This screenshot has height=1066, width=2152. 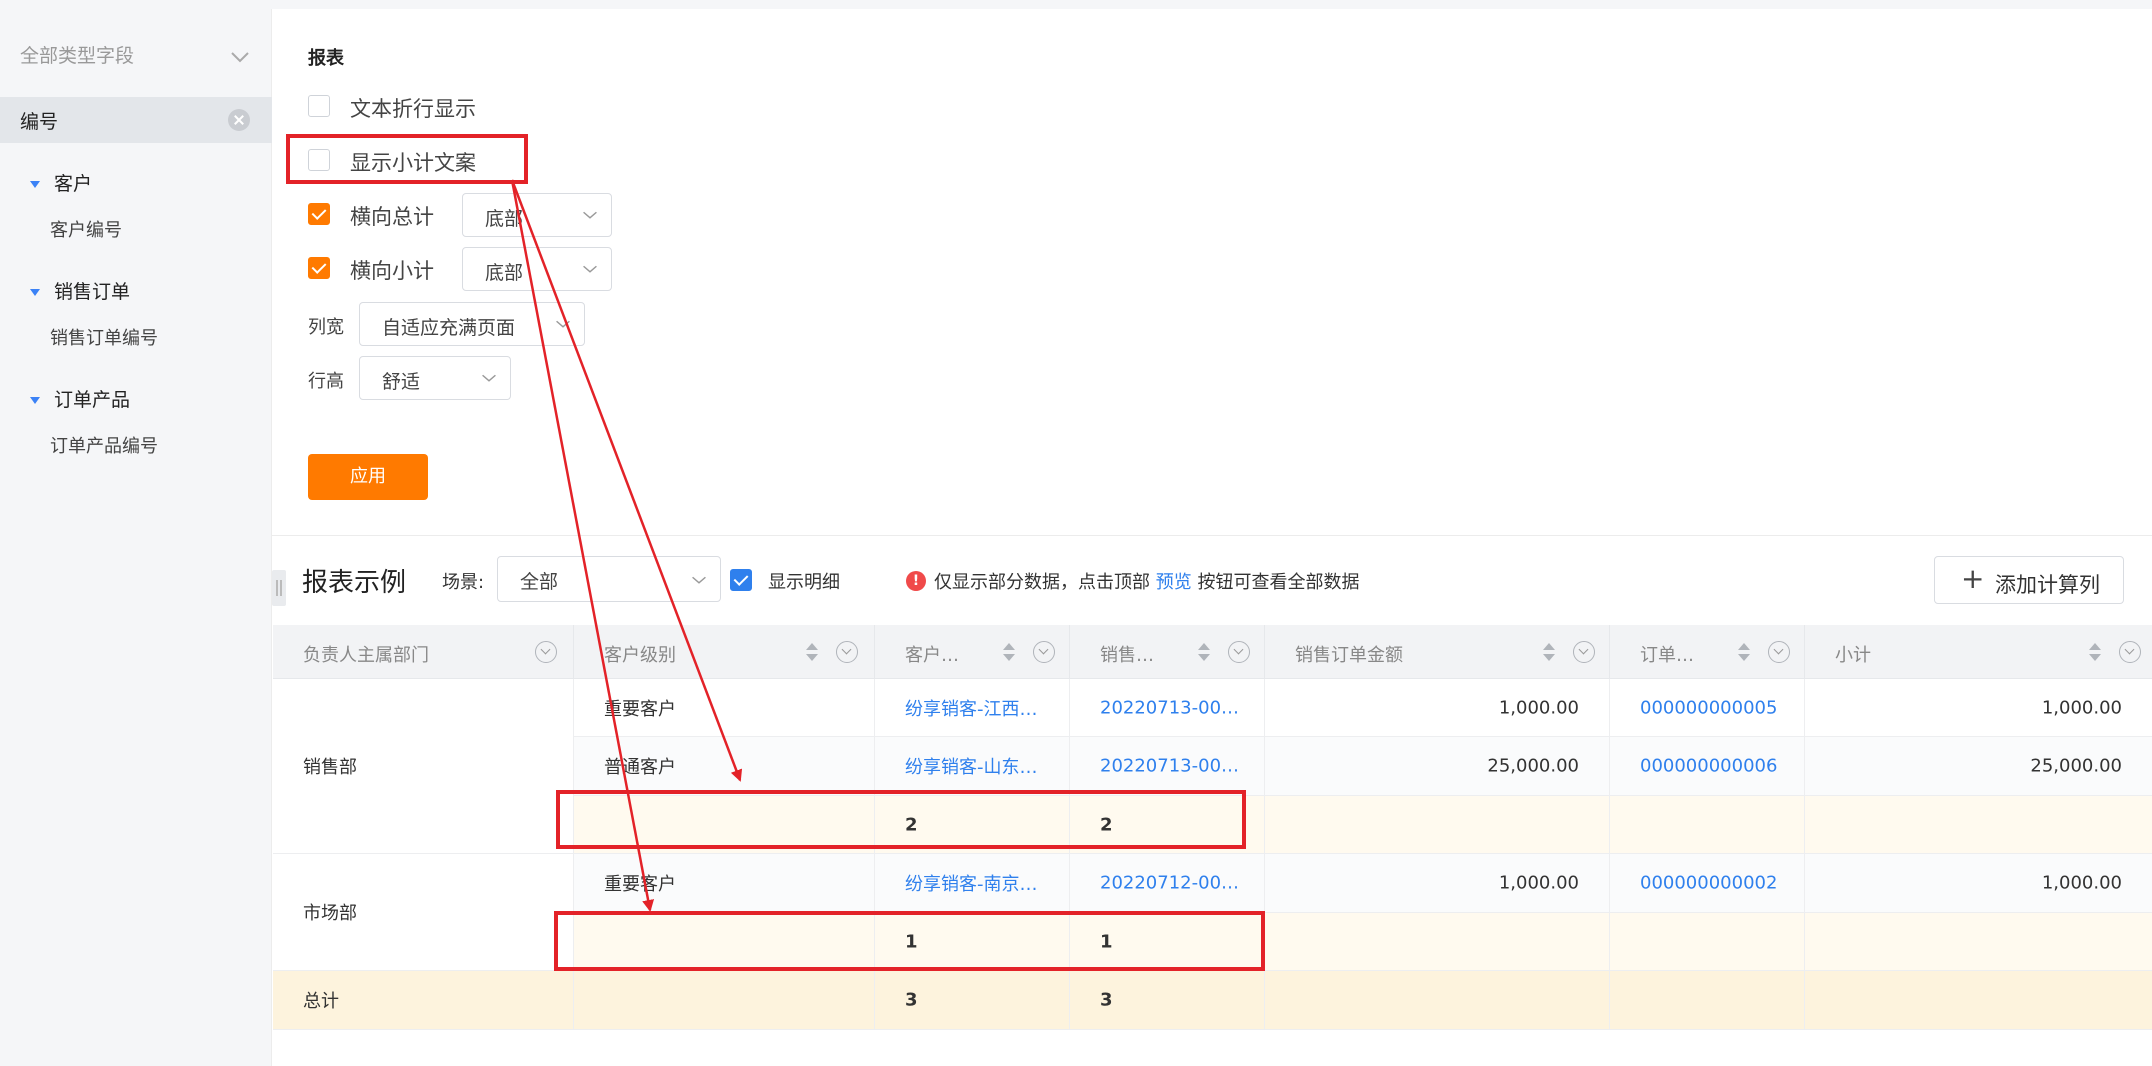 I want to click on field-sales-order-code: 销售订单编号, so click(x=104, y=337).